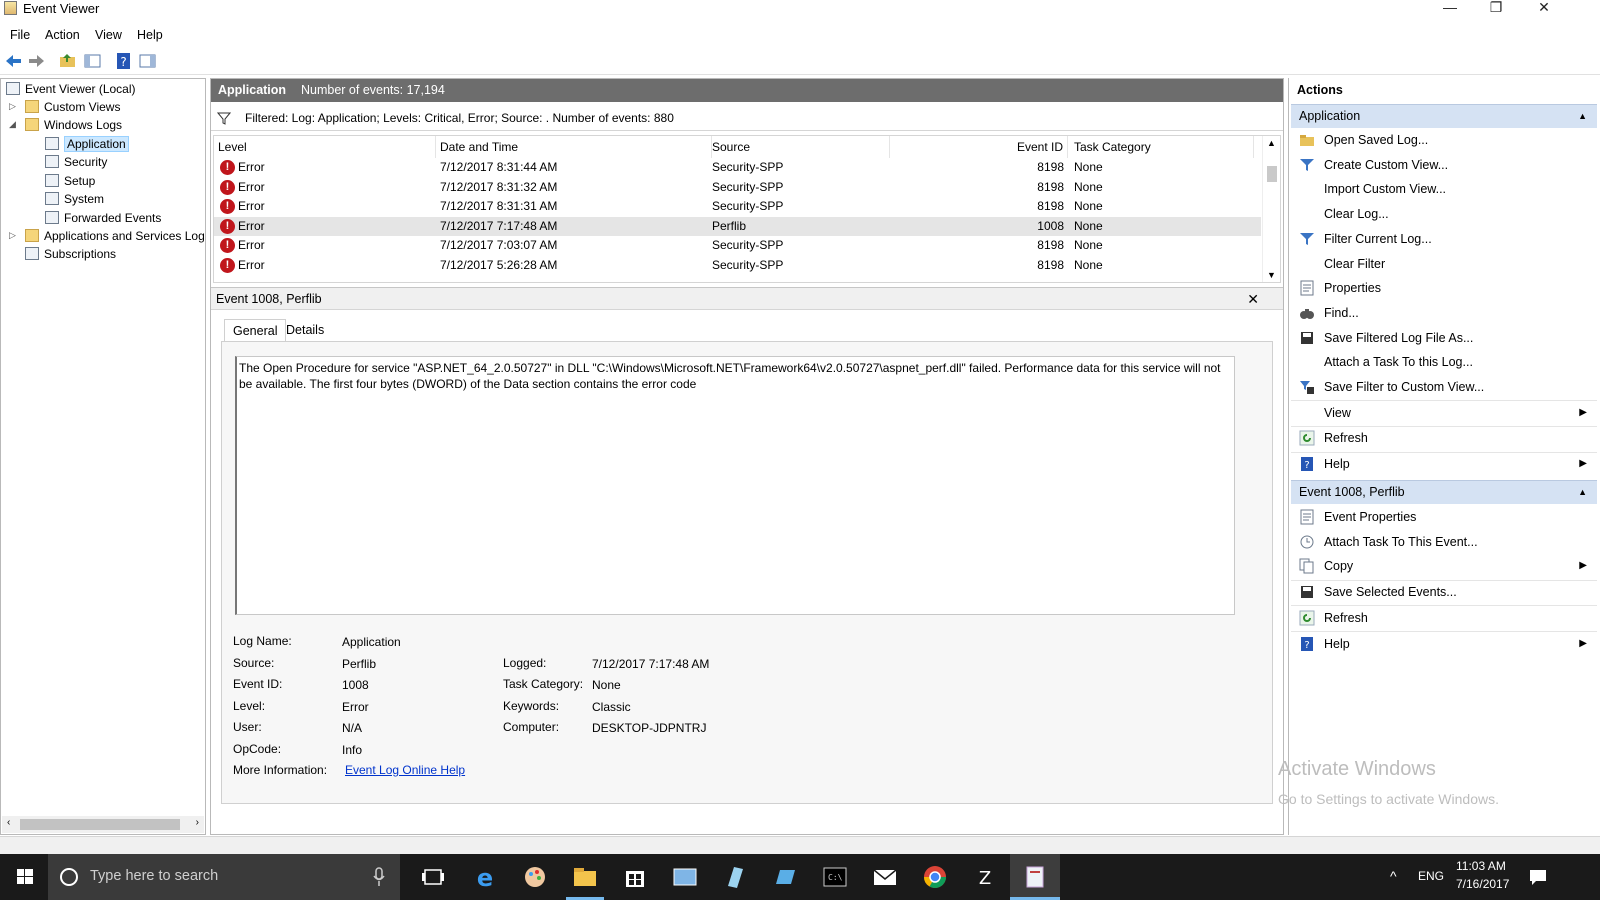 The width and height of the screenshot is (1600, 900). I want to click on task-view-icon, so click(433, 877).